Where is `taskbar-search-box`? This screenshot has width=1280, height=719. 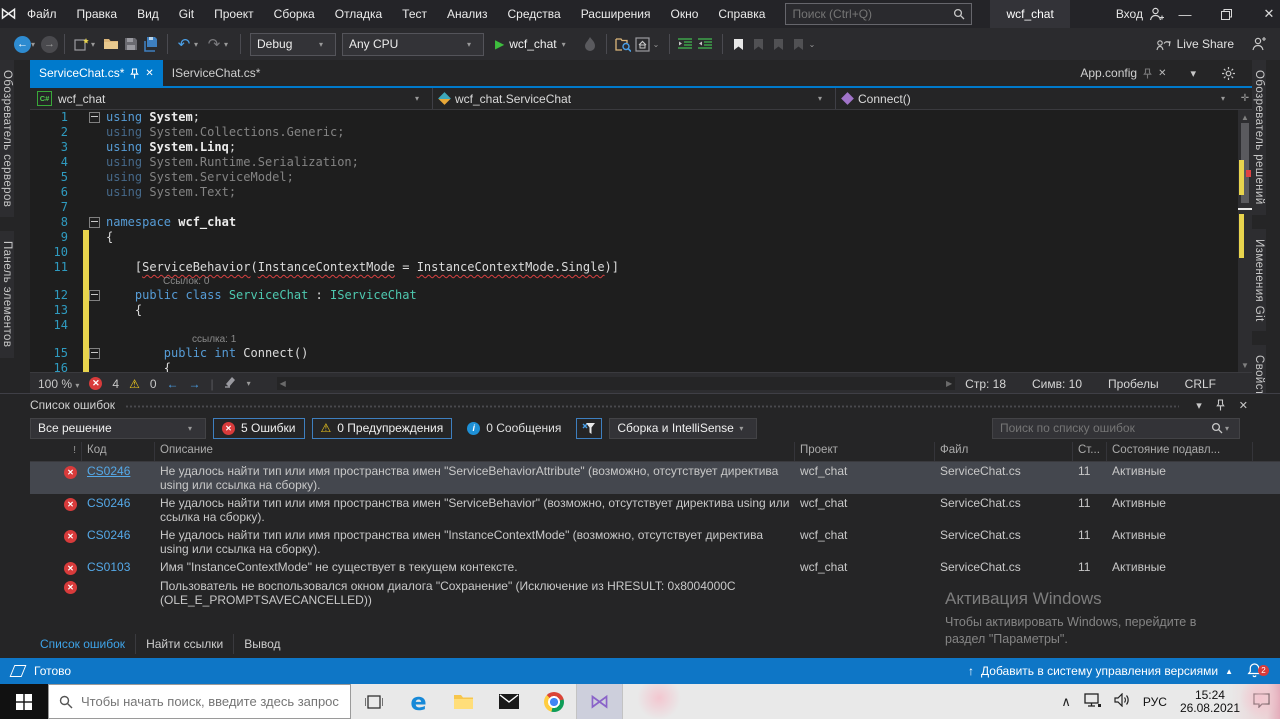
taskbar-search-box is located at coordinates (199, 701).